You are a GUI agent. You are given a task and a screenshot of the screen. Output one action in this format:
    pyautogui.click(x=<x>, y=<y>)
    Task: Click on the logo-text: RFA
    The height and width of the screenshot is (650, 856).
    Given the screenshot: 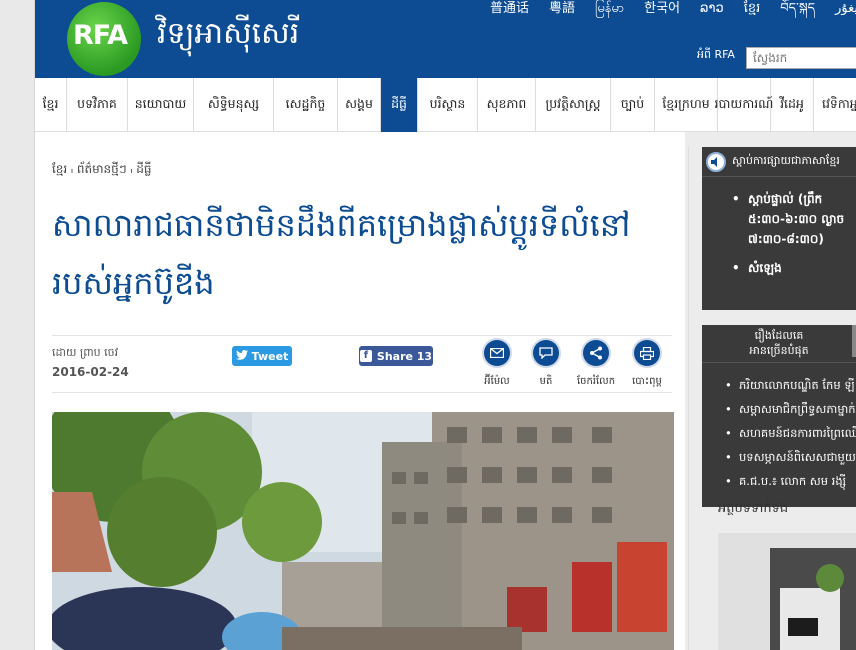 What is the action you would take?
    pyautogui.click(x=100, y=35)
    